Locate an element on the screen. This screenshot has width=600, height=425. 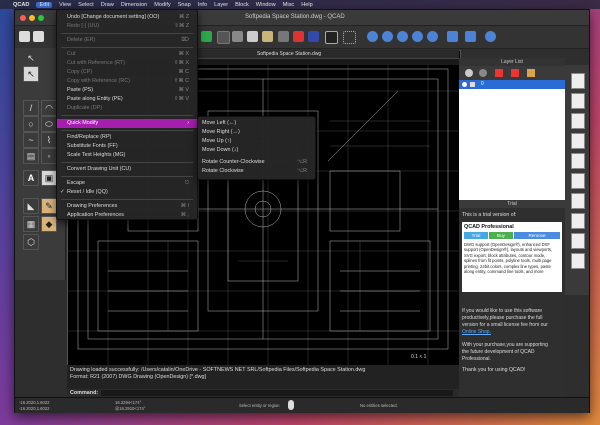
pen-red-icon is located at coordinates (298, 36).